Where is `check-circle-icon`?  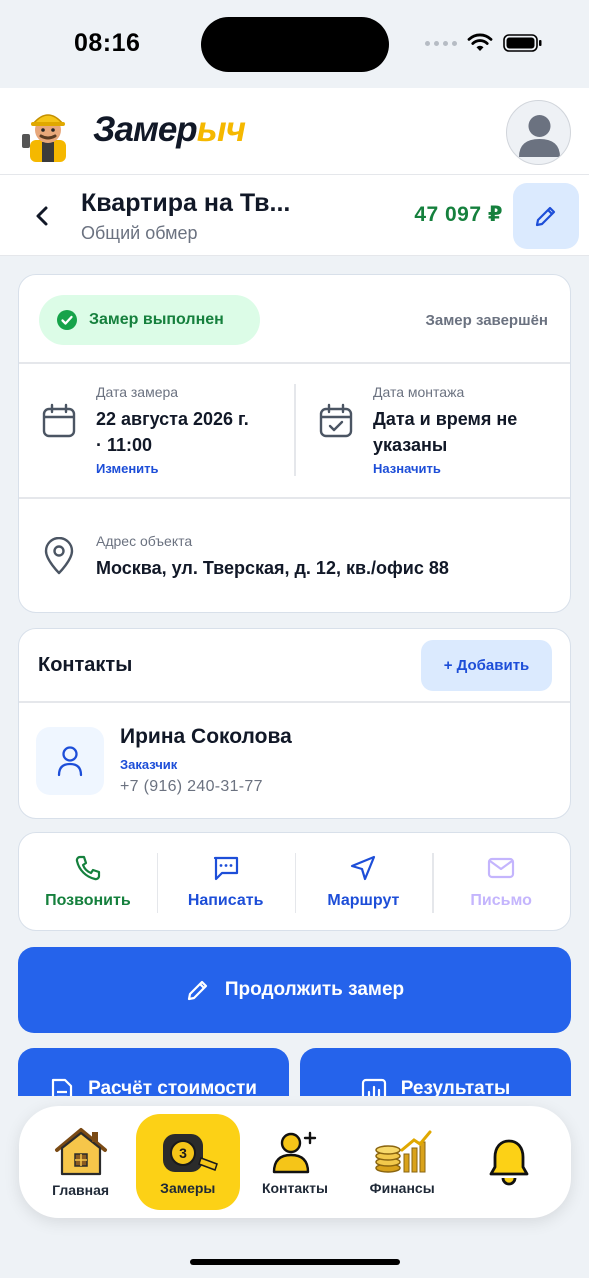
check-circle-icon is located at coordinates (67, 320).